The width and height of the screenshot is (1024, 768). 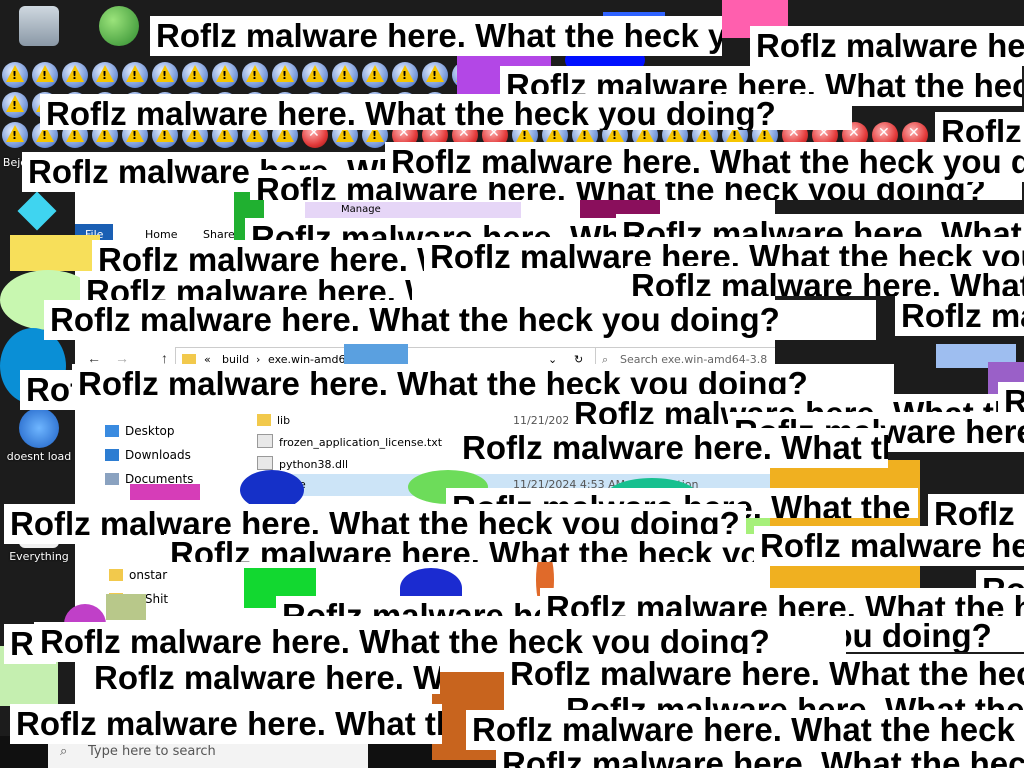 What do you see at coordinates (413, 210) in the screenshot?
I see `manage-tab-highlight: Manage` at bounding box center [413, 210].